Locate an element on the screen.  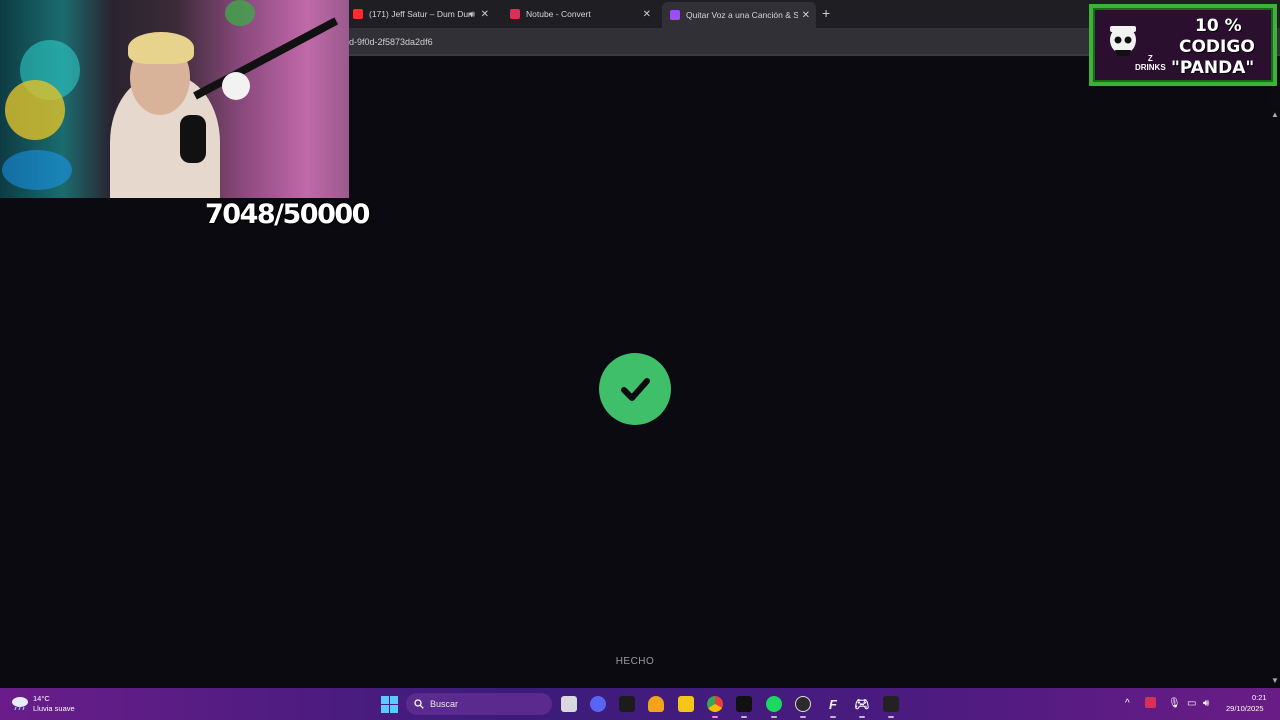
search-icon is located at coordinates (419, 704).